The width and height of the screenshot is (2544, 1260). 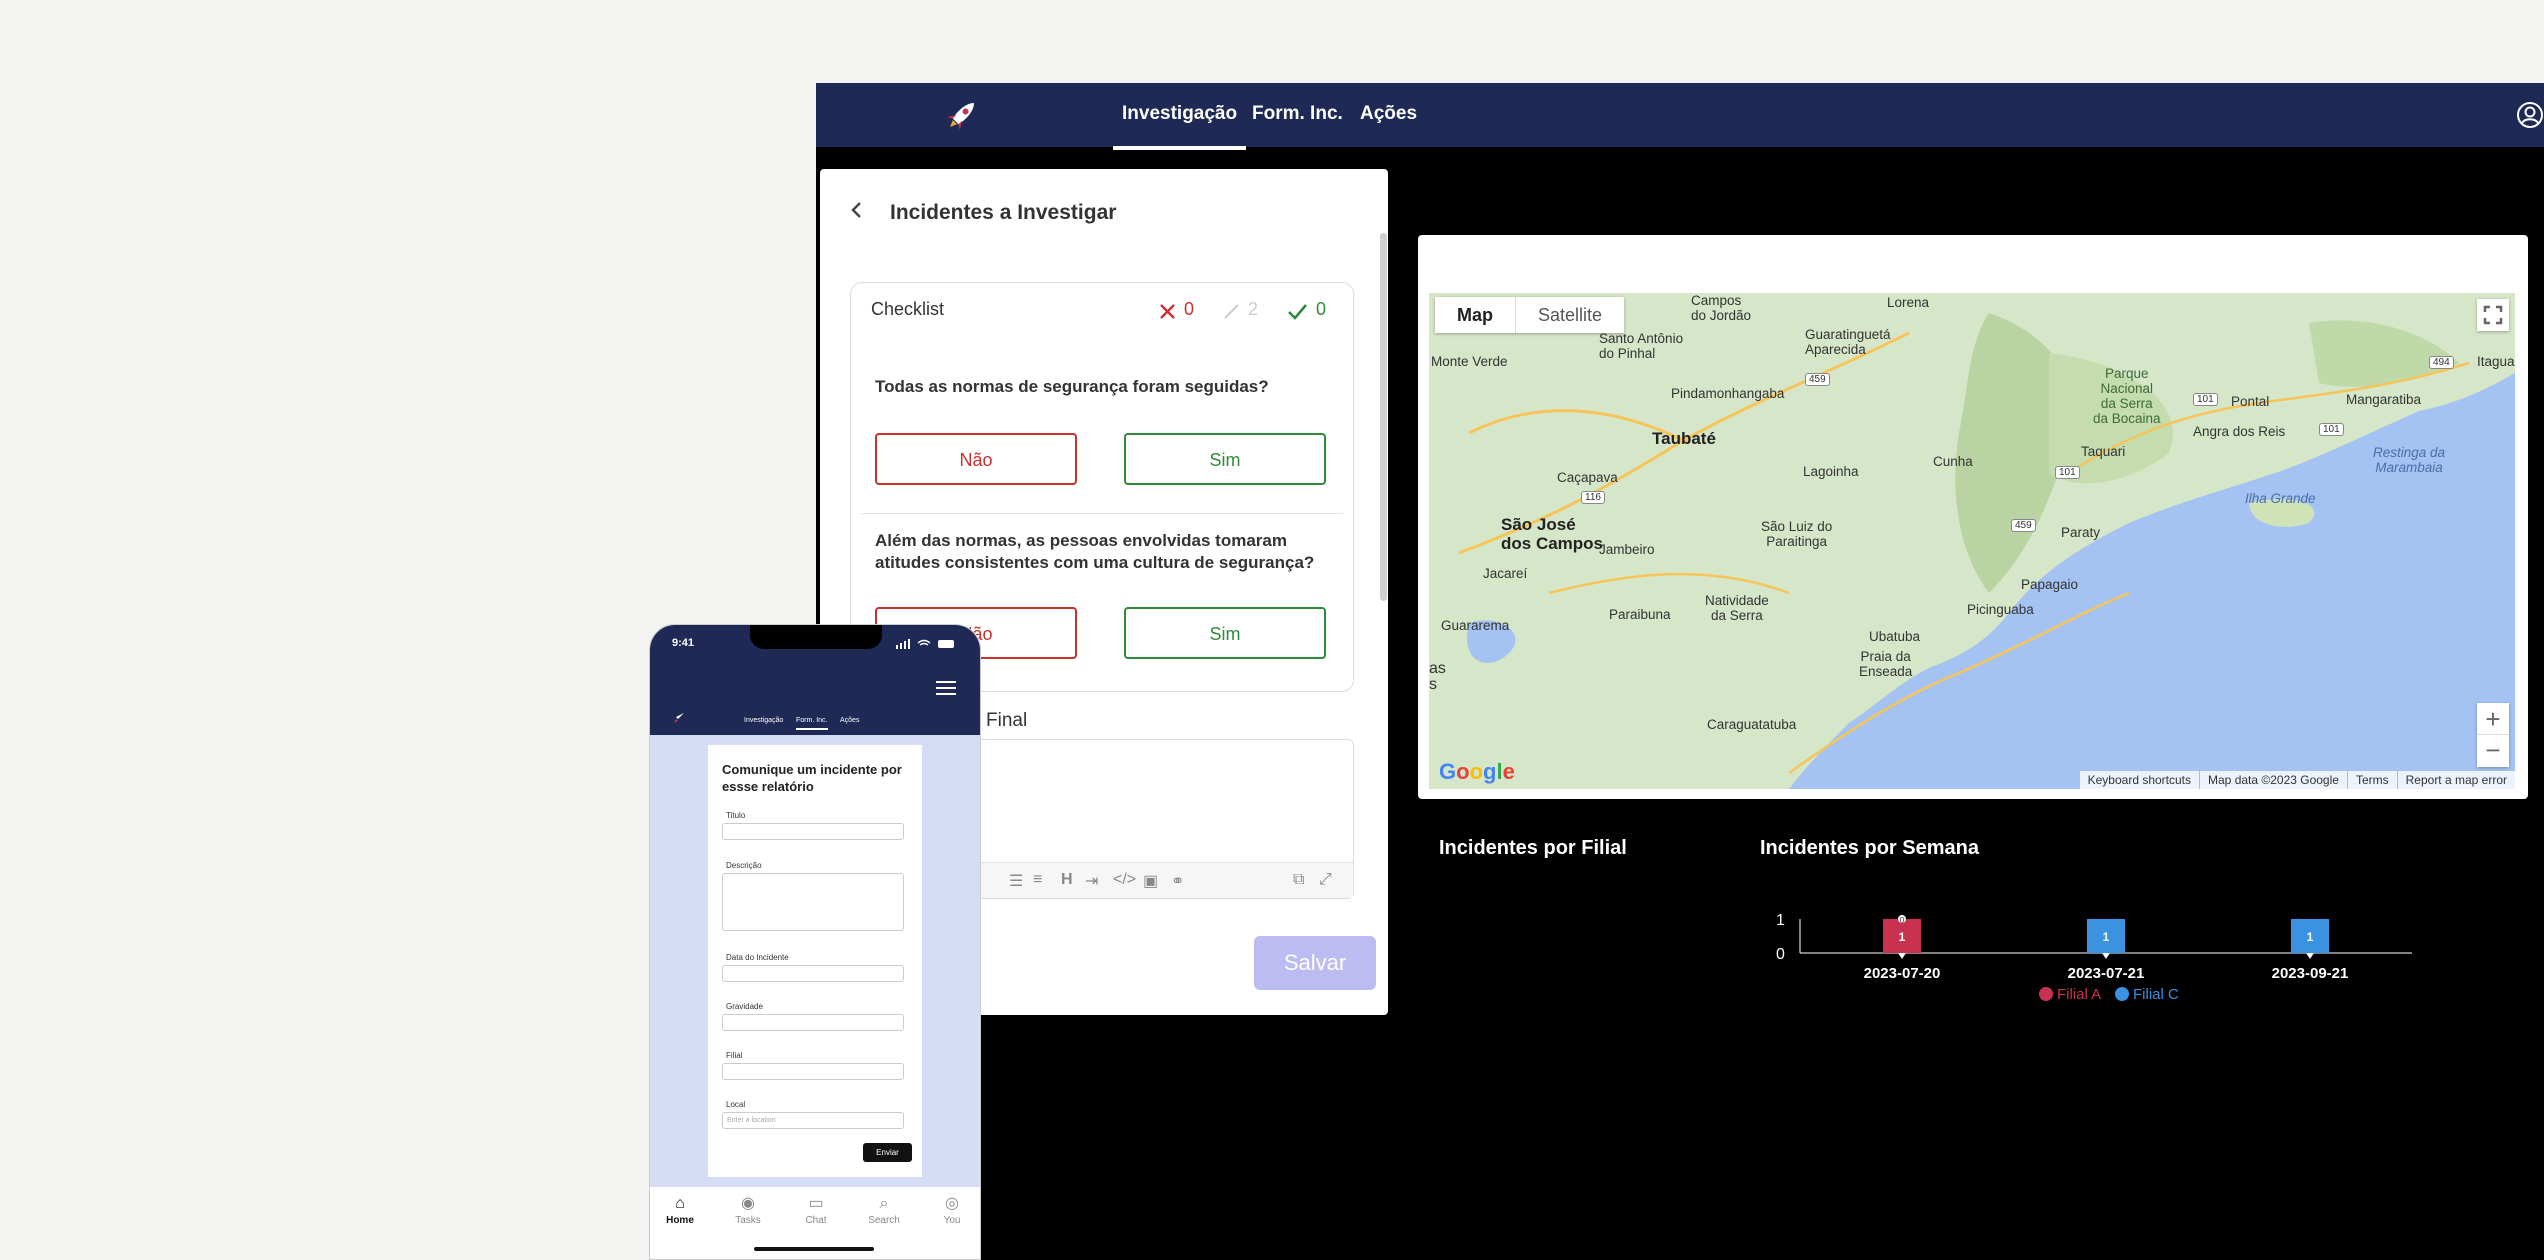 What do you see at coordinates (2441, 362) in the screenshot?
I see `highway-shield: 494` at bounding box center [2441, 362].